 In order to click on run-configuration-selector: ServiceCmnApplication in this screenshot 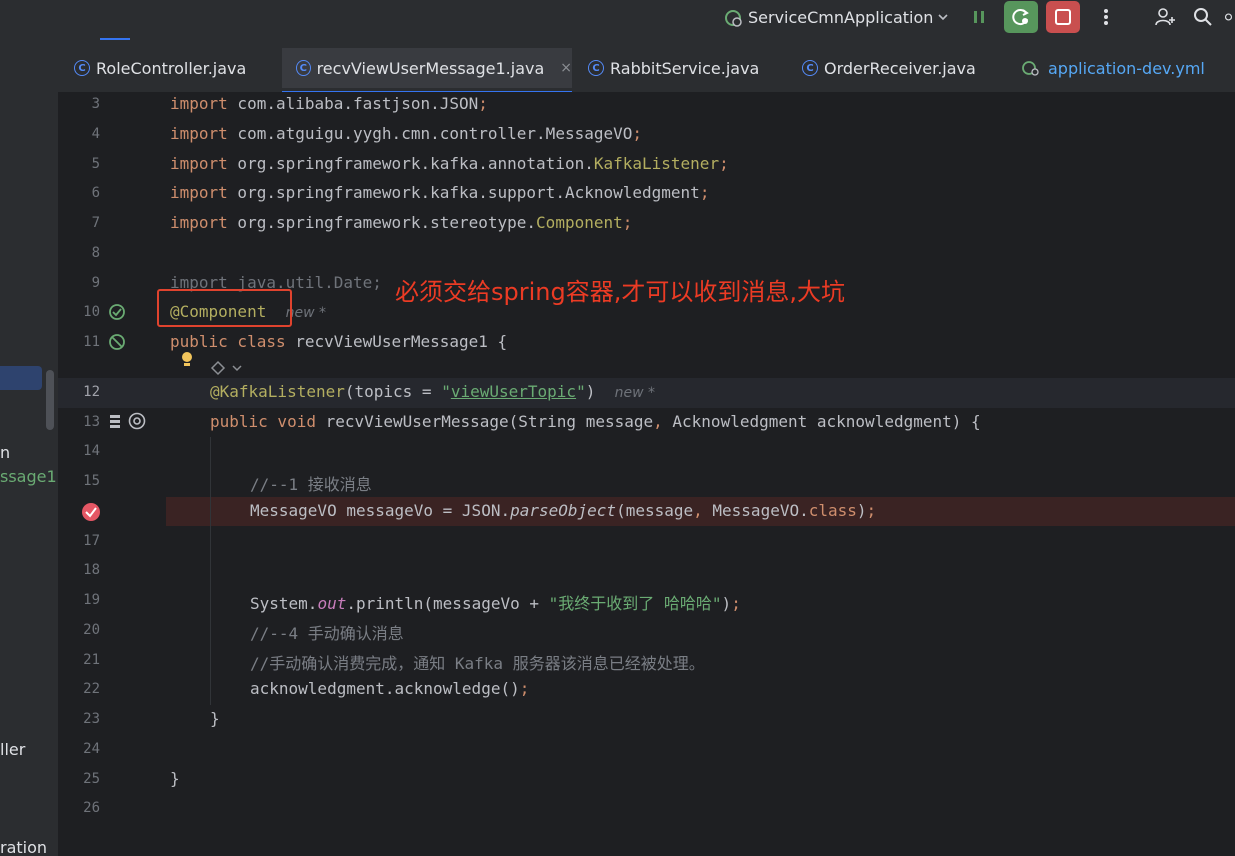, I will do `click(835, 17)`.